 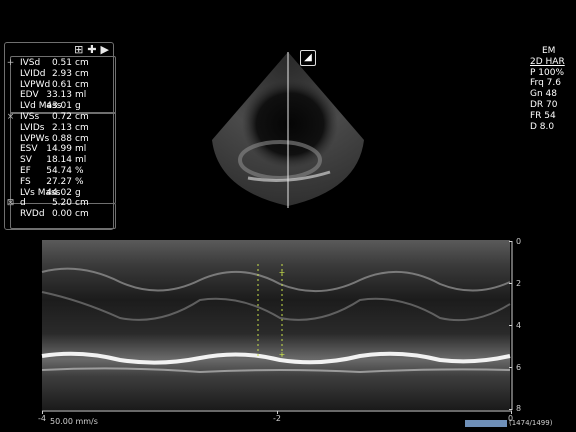 I want to click on add-measurement-icon: ✚, so click(x=91, y=50).